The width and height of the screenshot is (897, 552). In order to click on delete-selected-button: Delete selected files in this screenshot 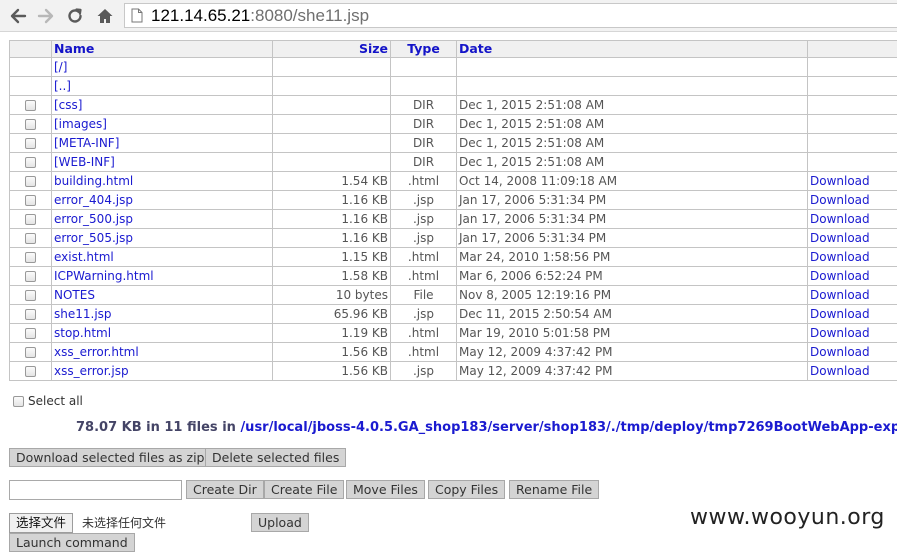, I will do `click(275, 457)`.